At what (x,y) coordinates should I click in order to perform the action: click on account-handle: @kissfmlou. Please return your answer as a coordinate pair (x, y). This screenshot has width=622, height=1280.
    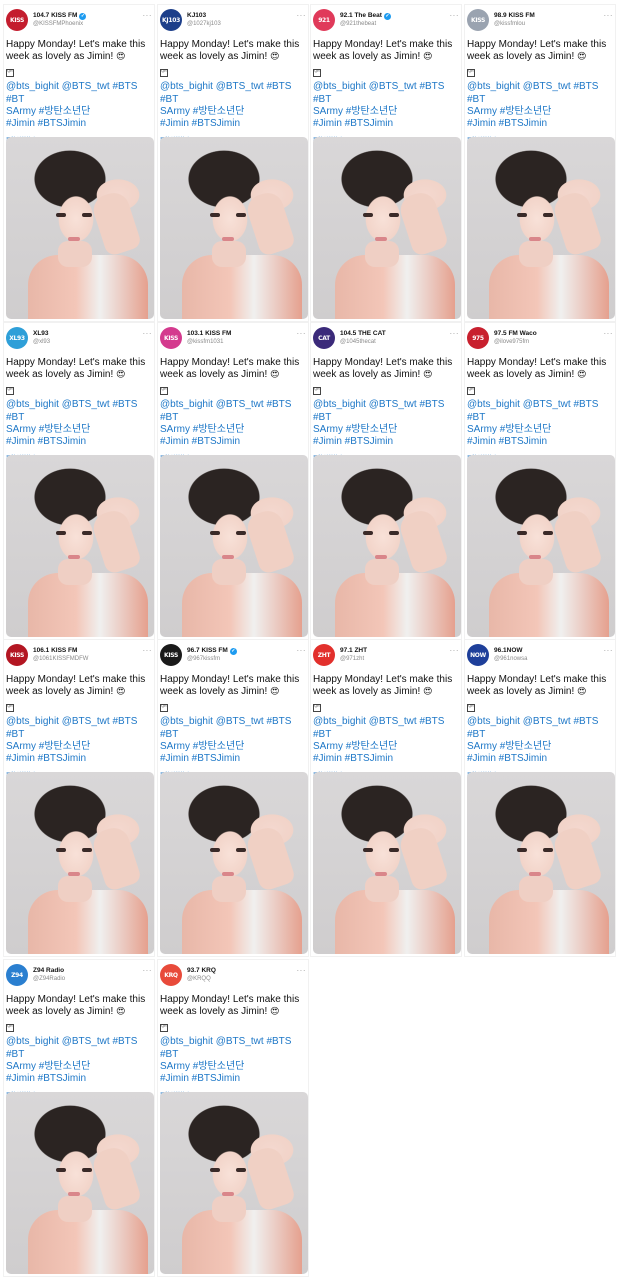
    Looking at the image, I should click on (509, 24).